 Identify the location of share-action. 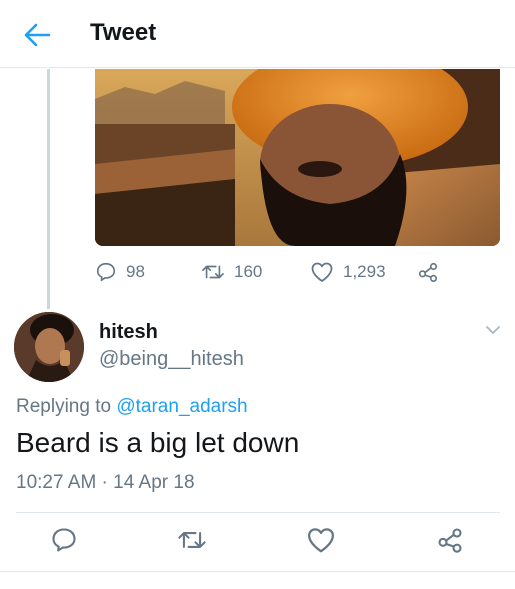
(428, 272).